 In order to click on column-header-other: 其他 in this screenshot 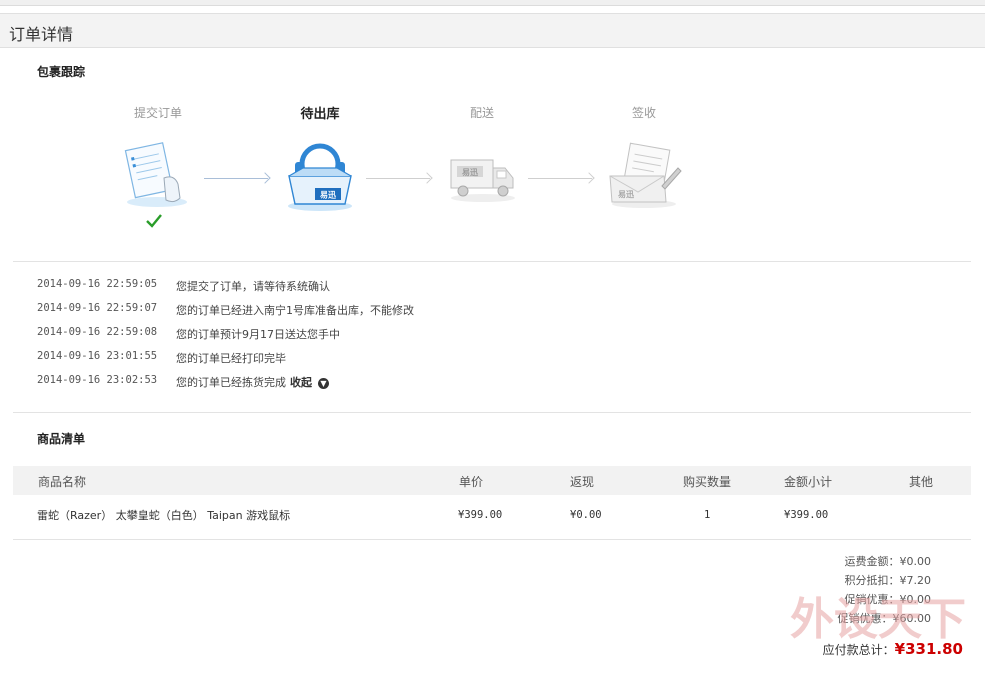, I will do `click(921, 482)`.